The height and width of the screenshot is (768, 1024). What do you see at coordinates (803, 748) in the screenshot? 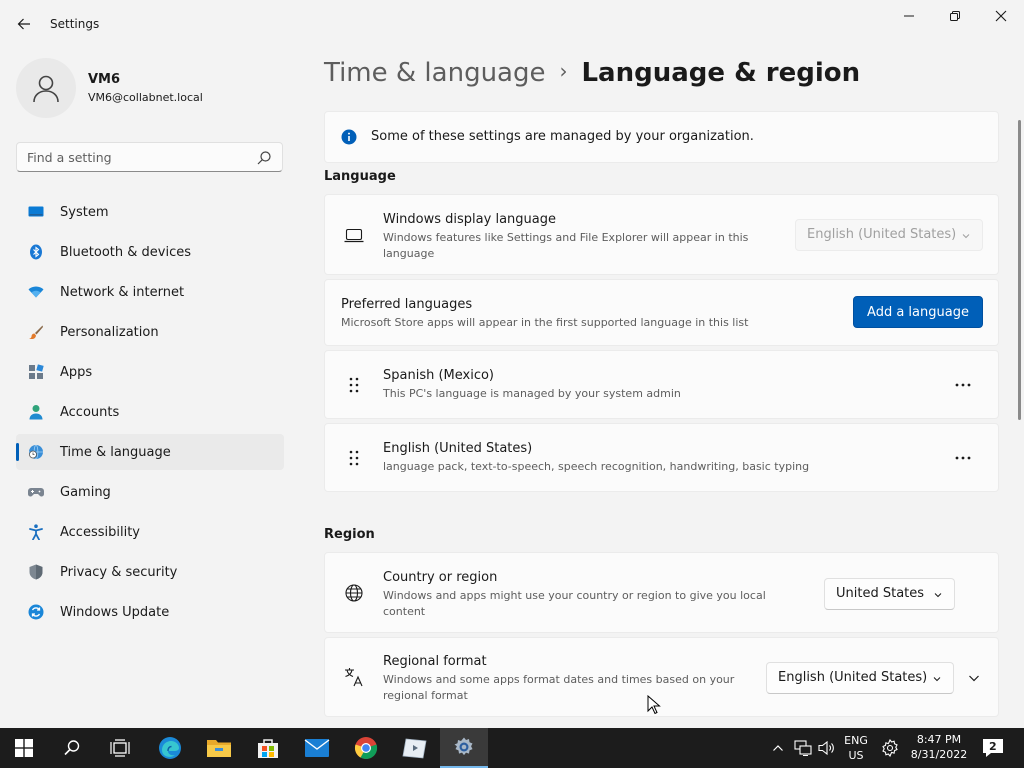
I see `network-icon` at bounding box center [803, 748].